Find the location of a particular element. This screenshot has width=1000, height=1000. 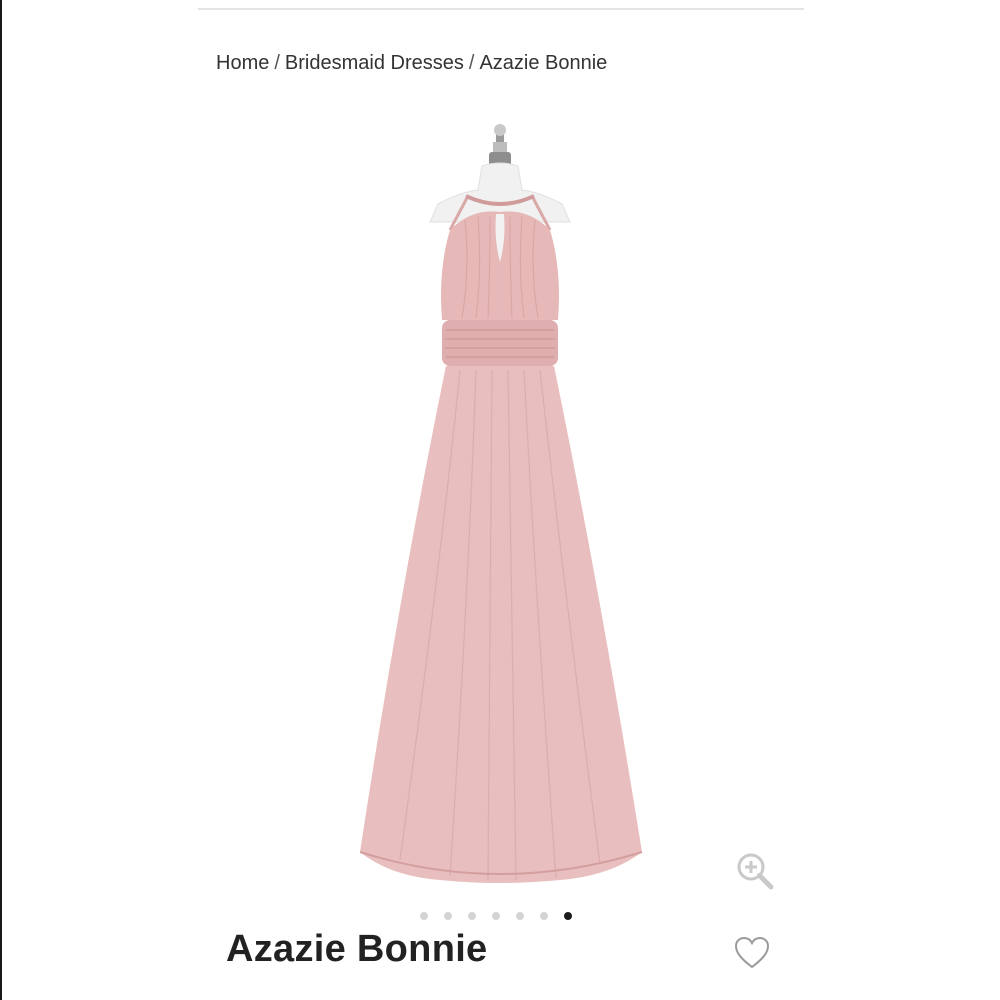

heart-outline-icon is located at coordinates (752, 952).